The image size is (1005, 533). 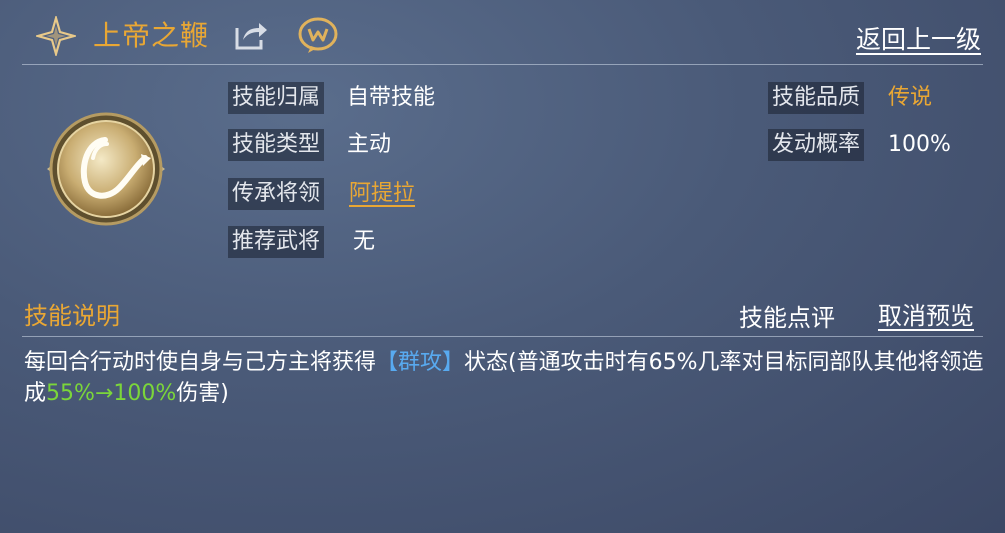 What do you see at coordinates (276, 194) in the screenshot?
I see `inherit-label: 传承将领` at bounding box center [276, 194].